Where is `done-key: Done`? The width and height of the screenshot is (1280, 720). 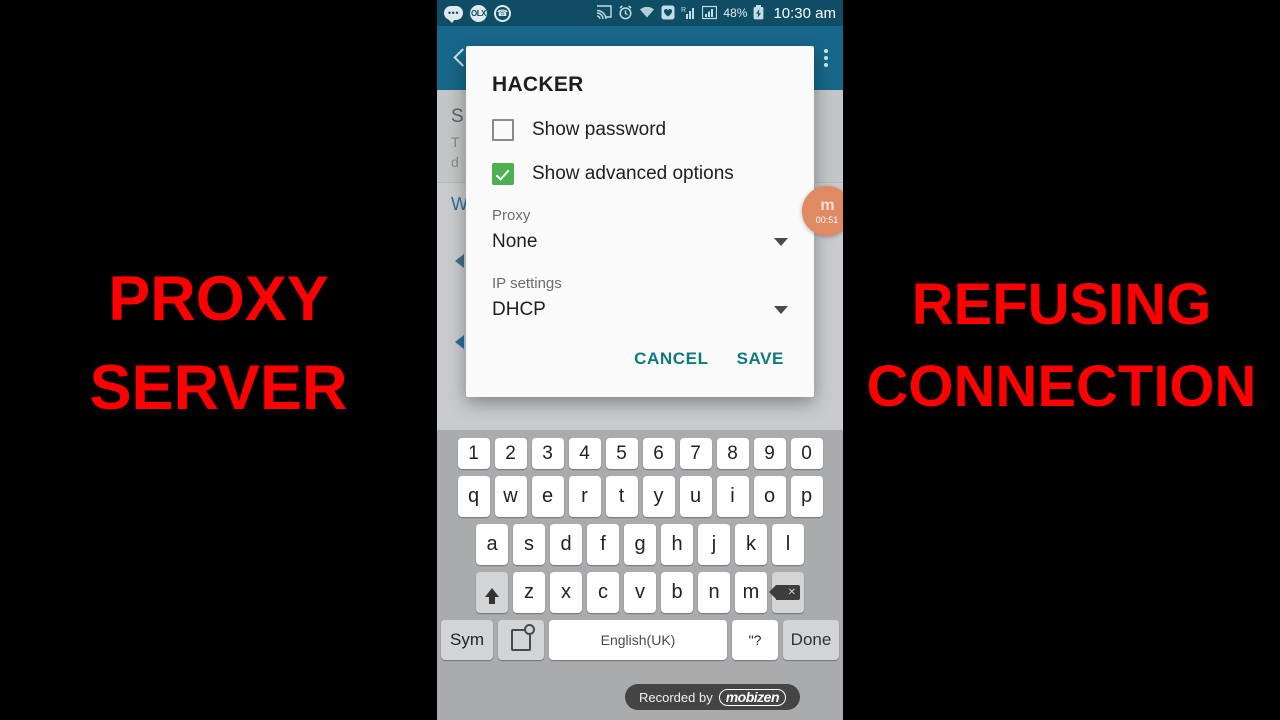
done-key: Done is located at coordinates (811, 640).